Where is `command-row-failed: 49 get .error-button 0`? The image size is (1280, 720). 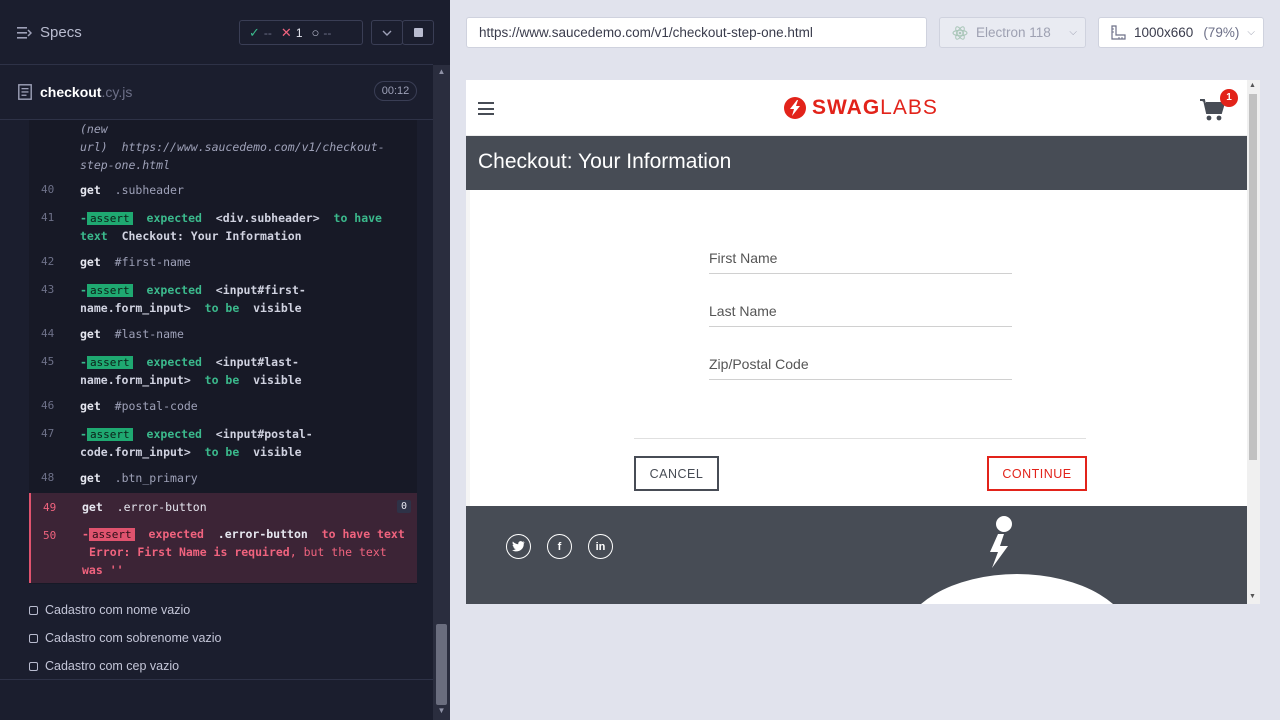 command-row-failed: 49 get .error-button 0 is located at coordinates (223, 507).